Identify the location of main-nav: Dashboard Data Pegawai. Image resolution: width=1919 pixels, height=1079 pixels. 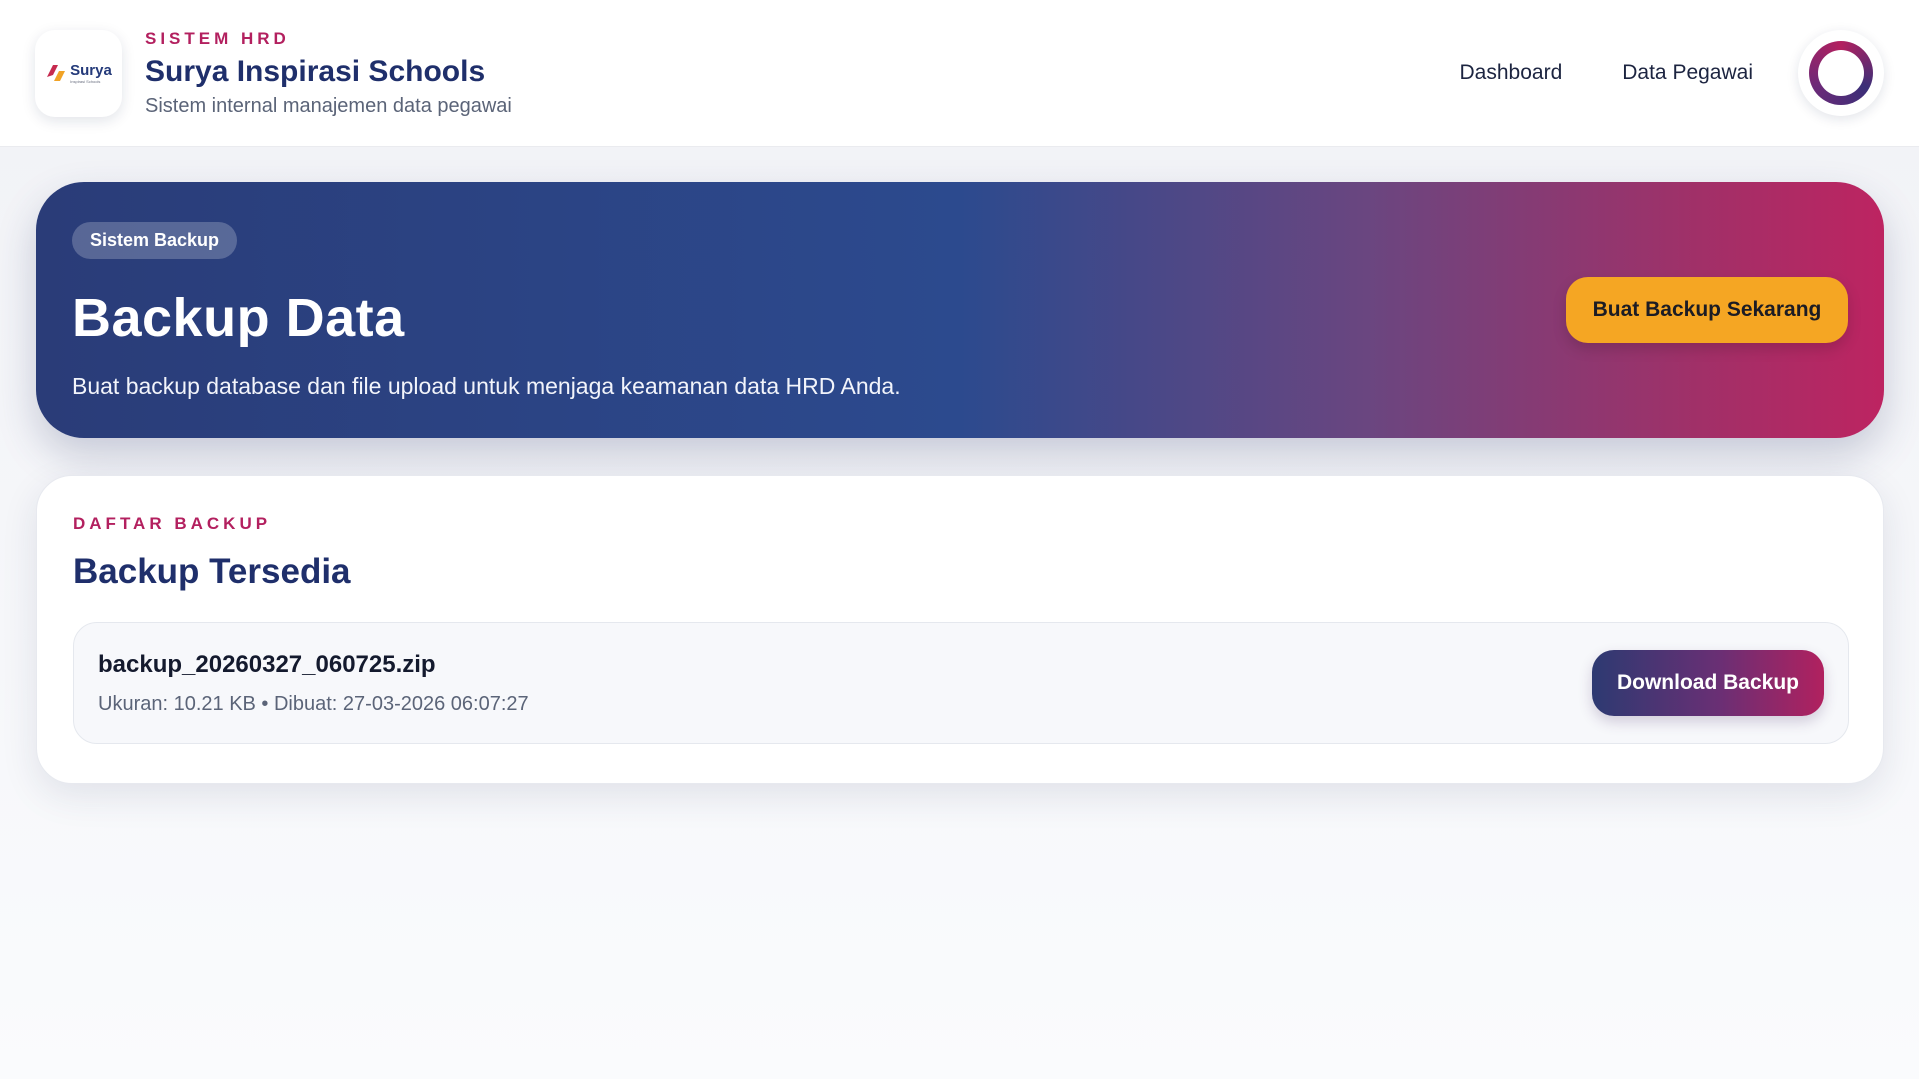
(1672, 73).